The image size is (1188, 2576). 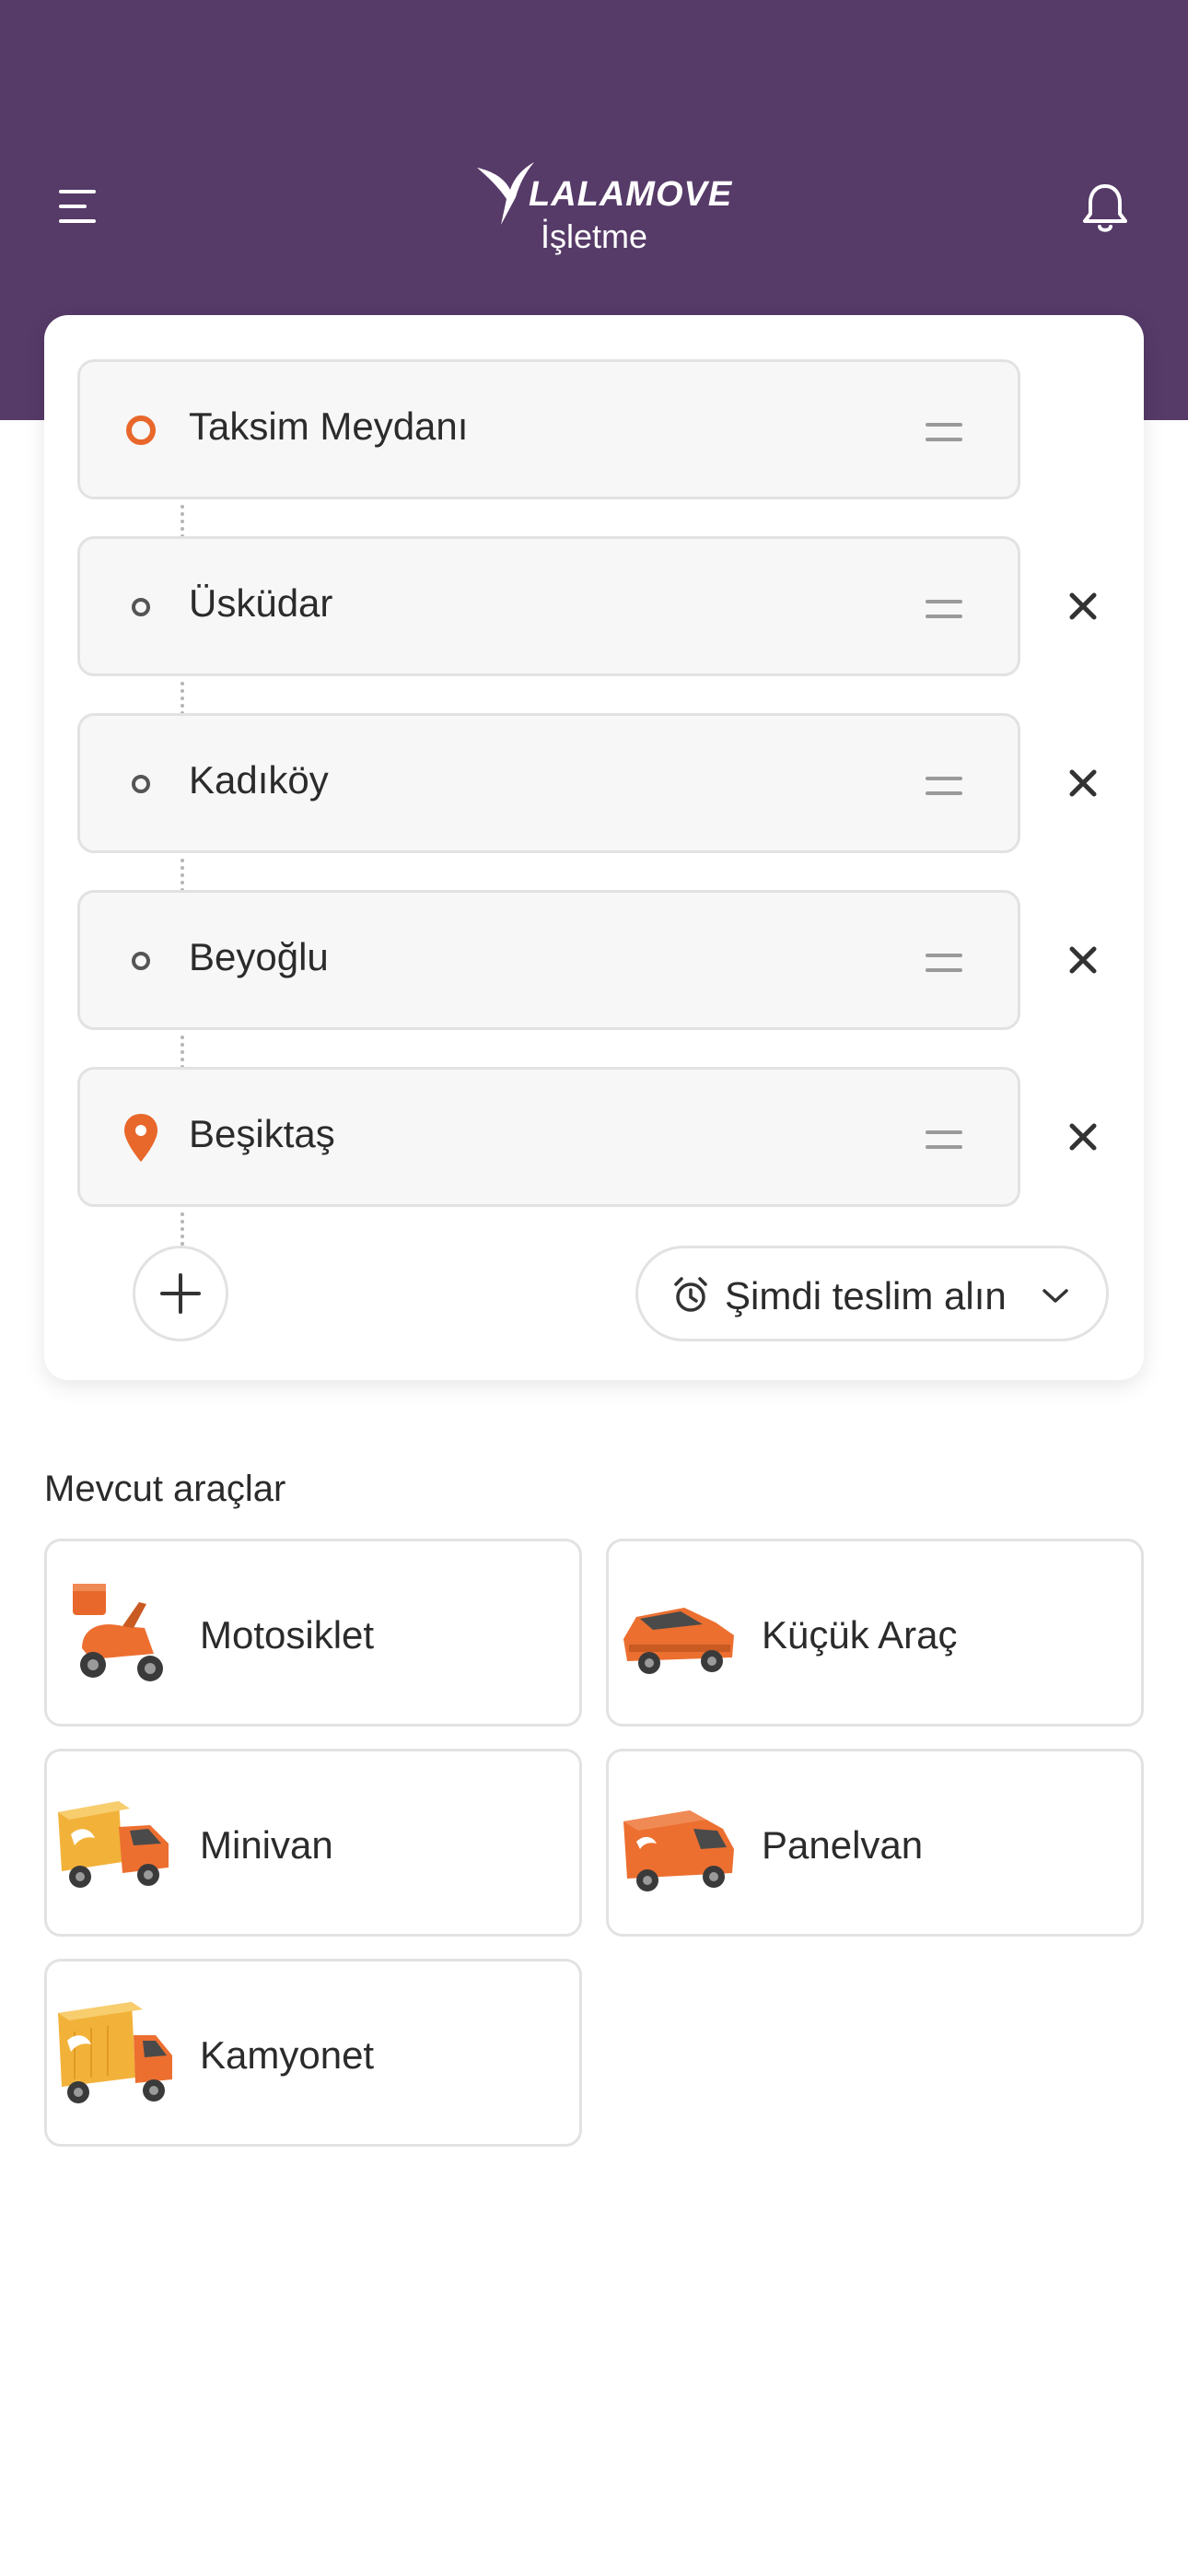 I want to click on origin-circle-icon, so click(x=141, y=430).